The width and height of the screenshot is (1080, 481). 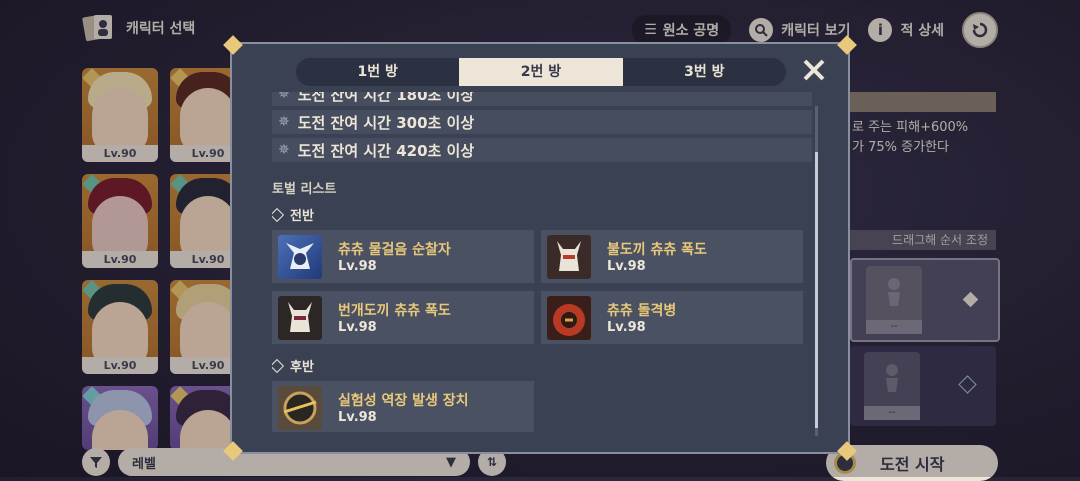 What do you see at coordinates (542, 406) in the screenshot?
I see `second-half-enemy-list: 실험성 역장 발생 장치 Lv.98` at bounding box center [542, 406].